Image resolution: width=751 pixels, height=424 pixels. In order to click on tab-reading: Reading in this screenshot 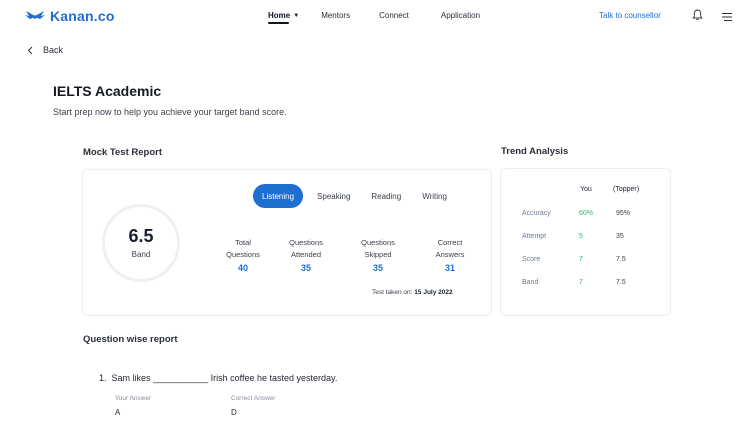, I will do `click(386, 196)`.